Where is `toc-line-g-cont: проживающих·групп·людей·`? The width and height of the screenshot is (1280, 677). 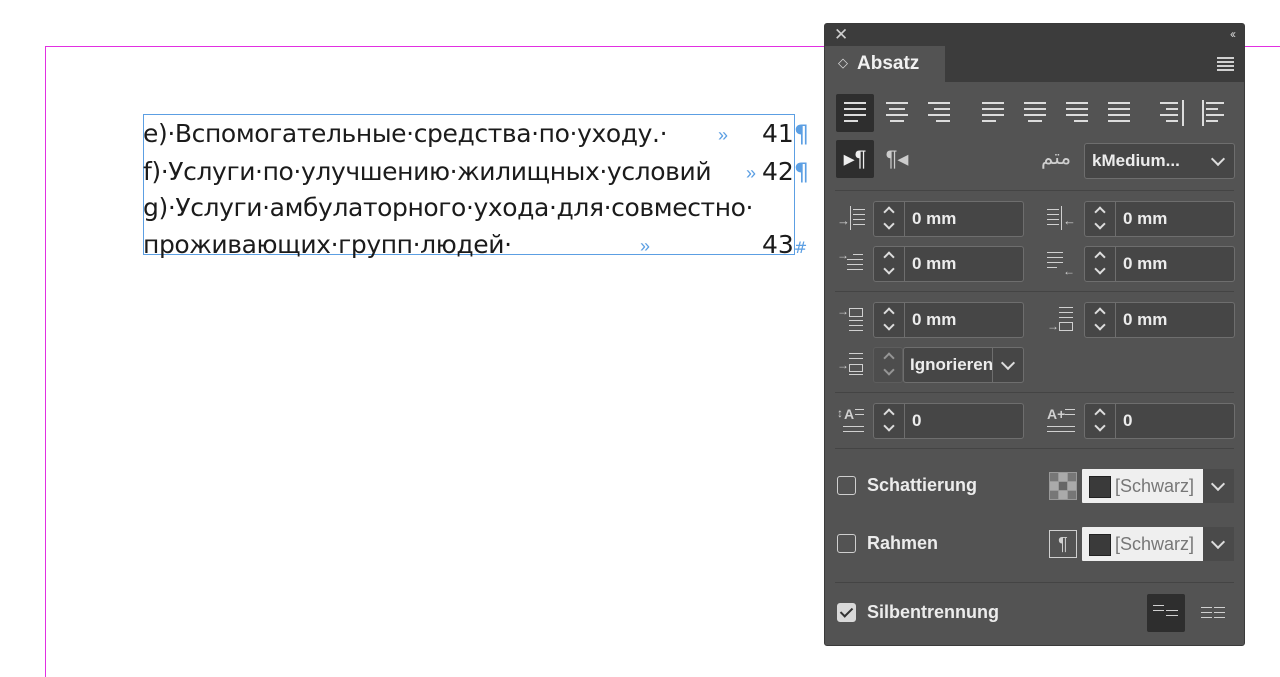
toc-line-g-cont: проживающих·групп·людей· is located at coordinates (327, 245).